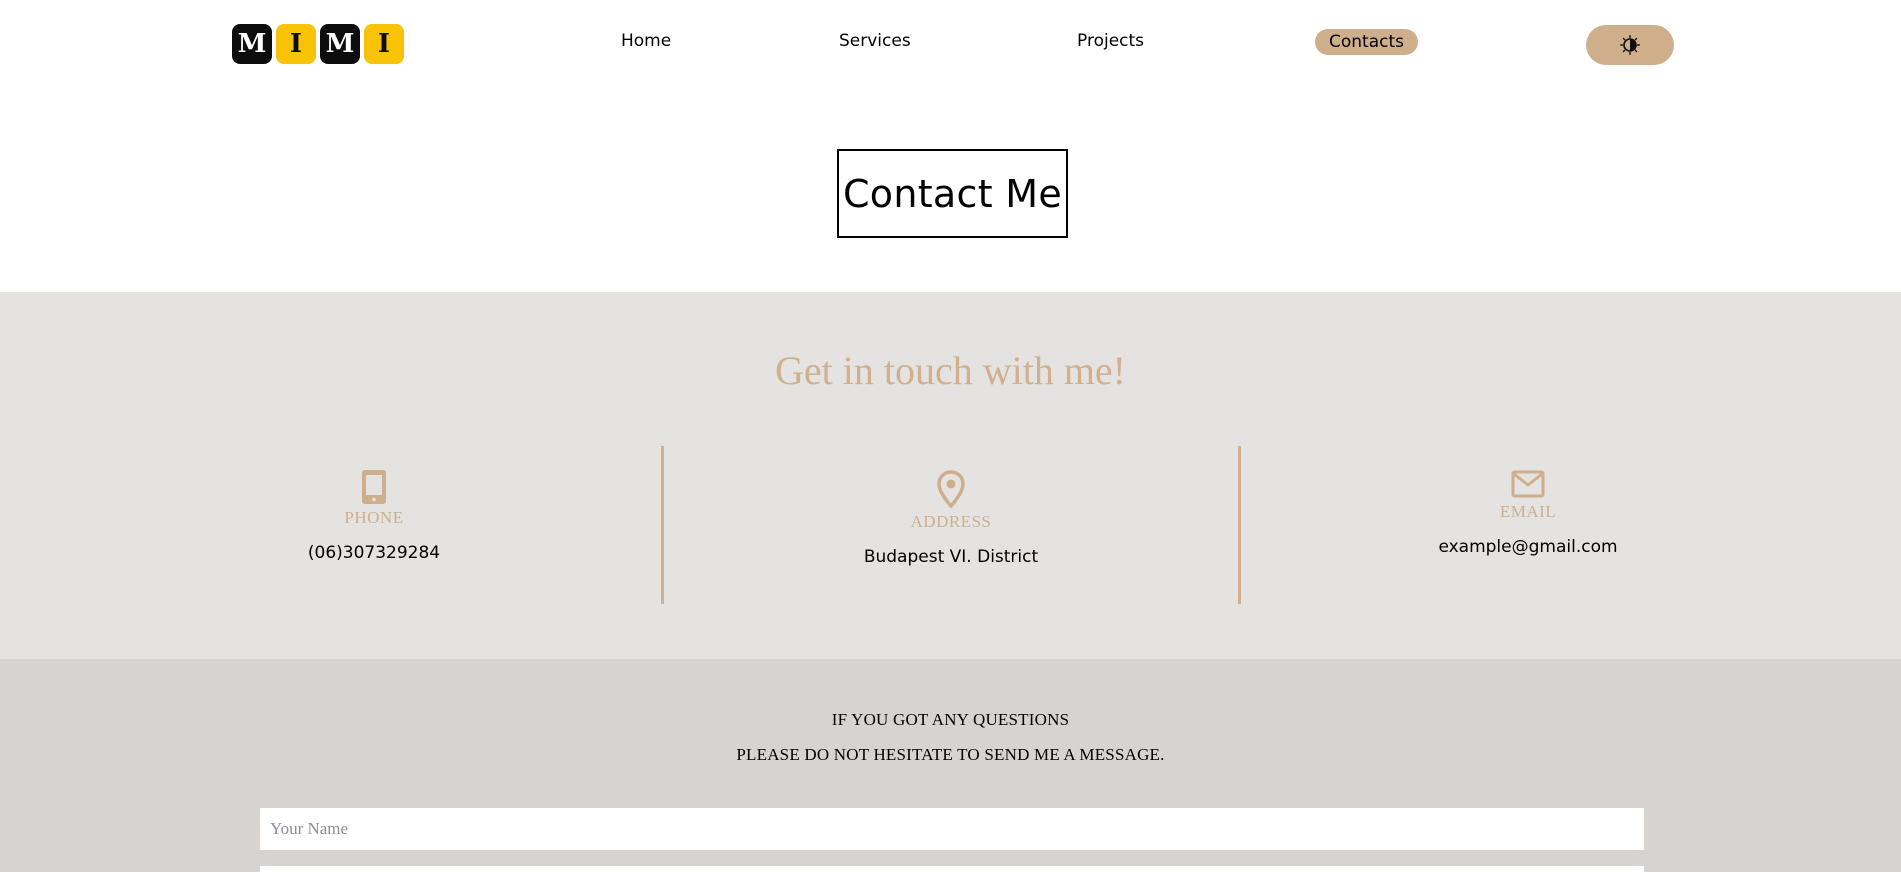 The width and height of the screenshot is (1901, 876). What do you see at coordinates (952, 871) in the screenshot?
I see `next-form-field` at bounding box center [952, 871].